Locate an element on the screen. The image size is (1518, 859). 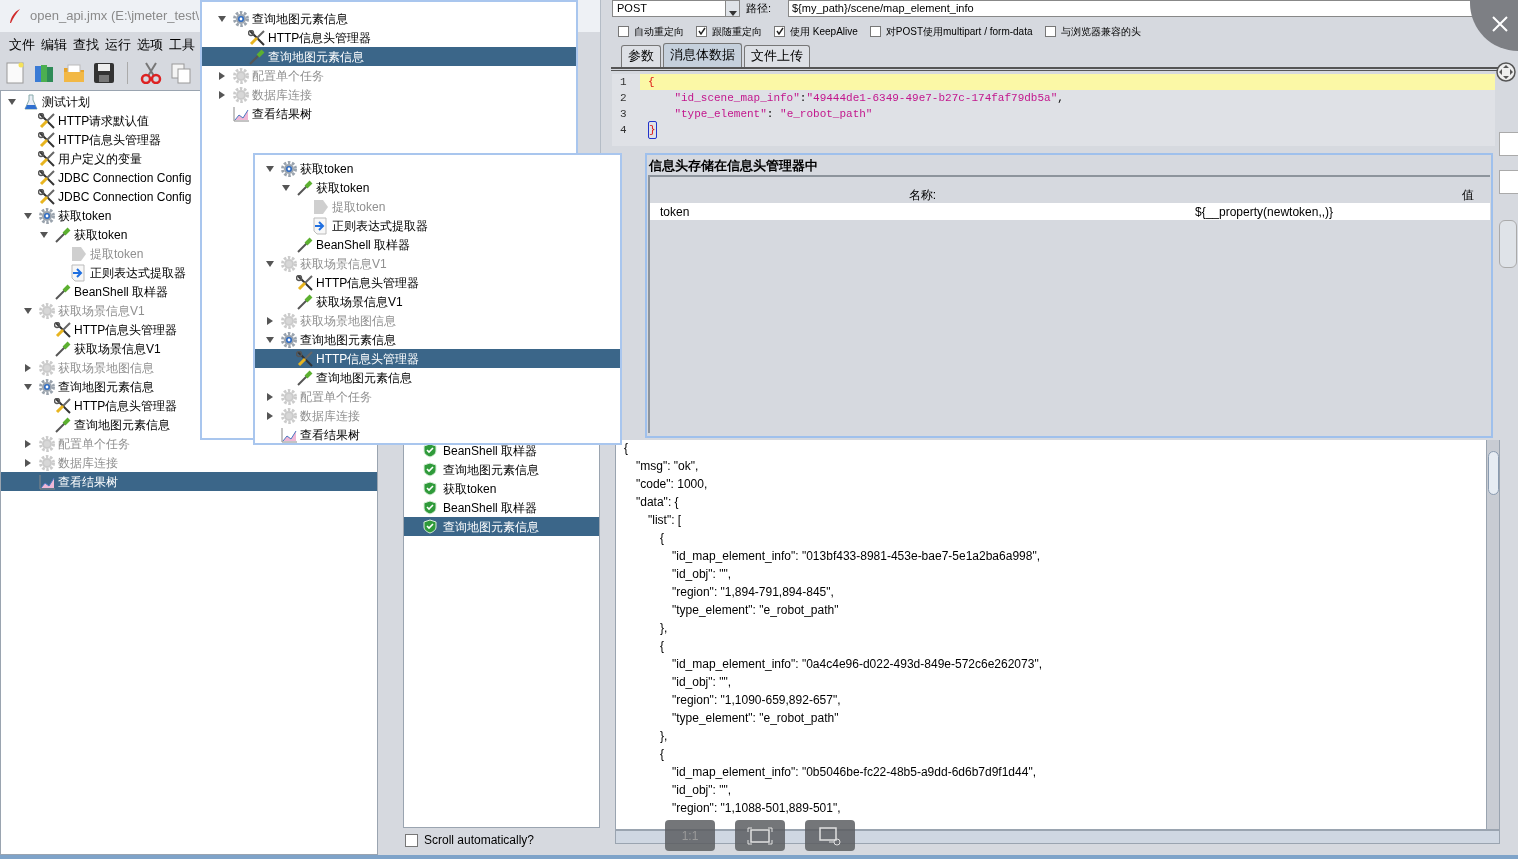
close-icon is located at coordinates (1500, 24).